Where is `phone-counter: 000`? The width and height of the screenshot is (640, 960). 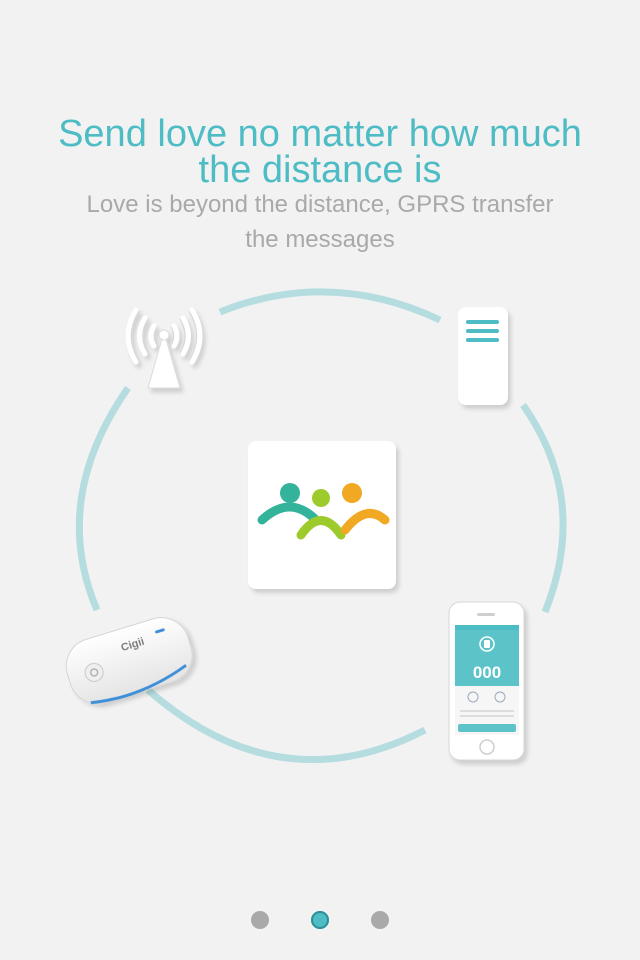 phone-counter: 000 is located at coordinates (487, 672).